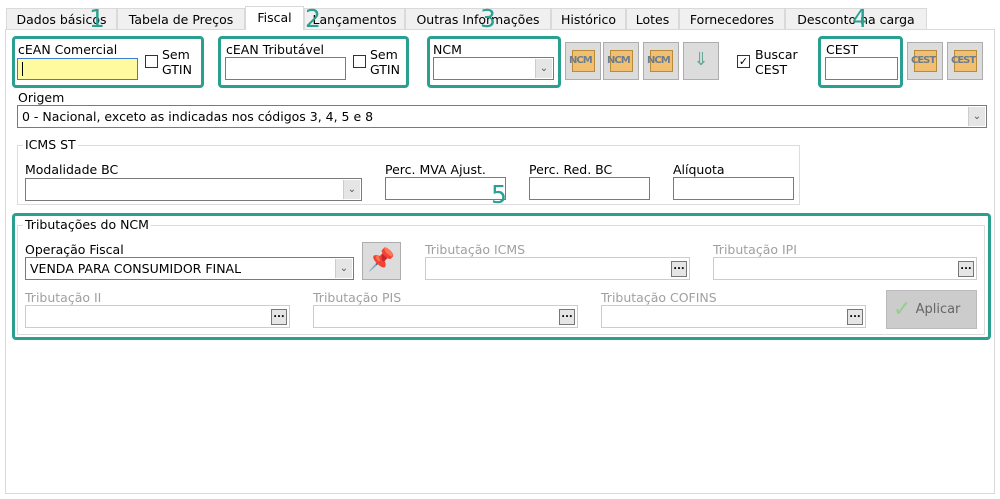 The height and width of the screenshot is (499, 1000). Describe the element at coordinates (72, 169) in the screenshot. I see `modalidade-bc-label: Modalidade BC` at that location.